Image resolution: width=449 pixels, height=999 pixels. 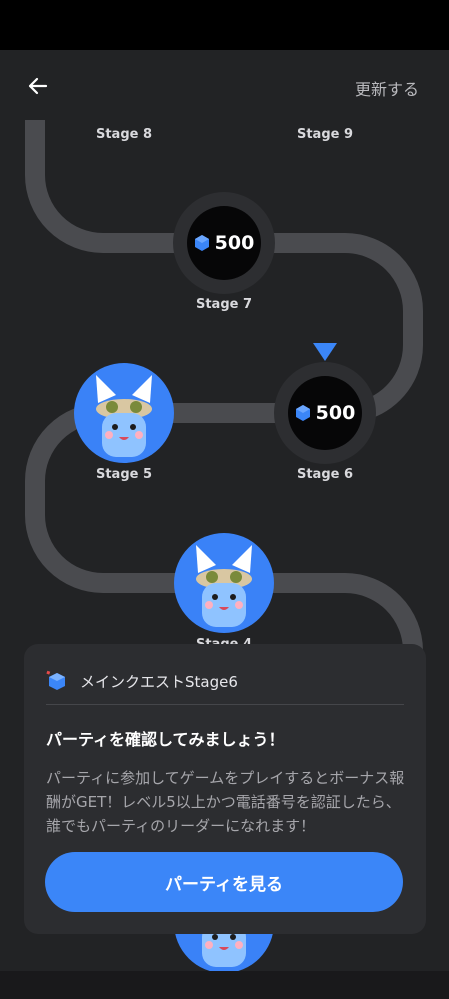 I want to click on stage-7-label: Stage 7, so click(x=224, y=304).